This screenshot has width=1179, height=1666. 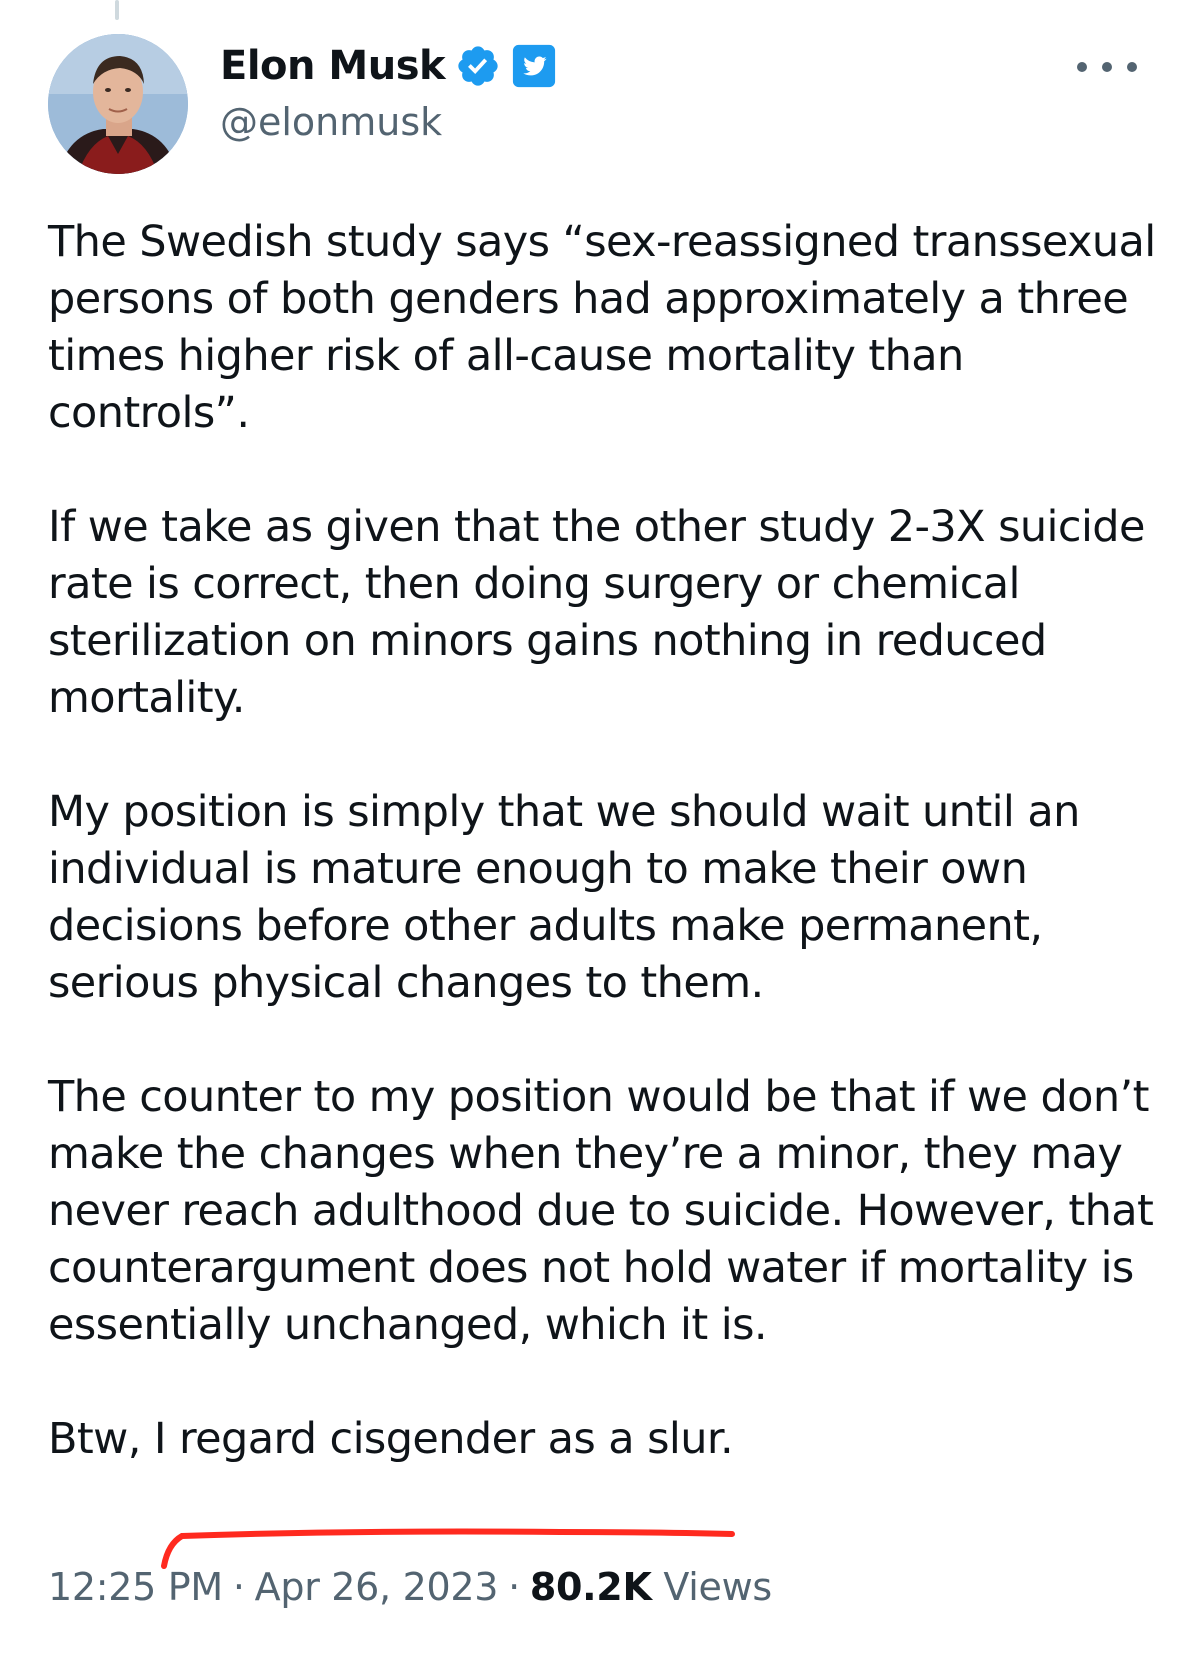 I want to click on tweet-metadata: 12:25 PM · Apr 26, 2023 · 80.2K Views, so click(x=410, y=1587).